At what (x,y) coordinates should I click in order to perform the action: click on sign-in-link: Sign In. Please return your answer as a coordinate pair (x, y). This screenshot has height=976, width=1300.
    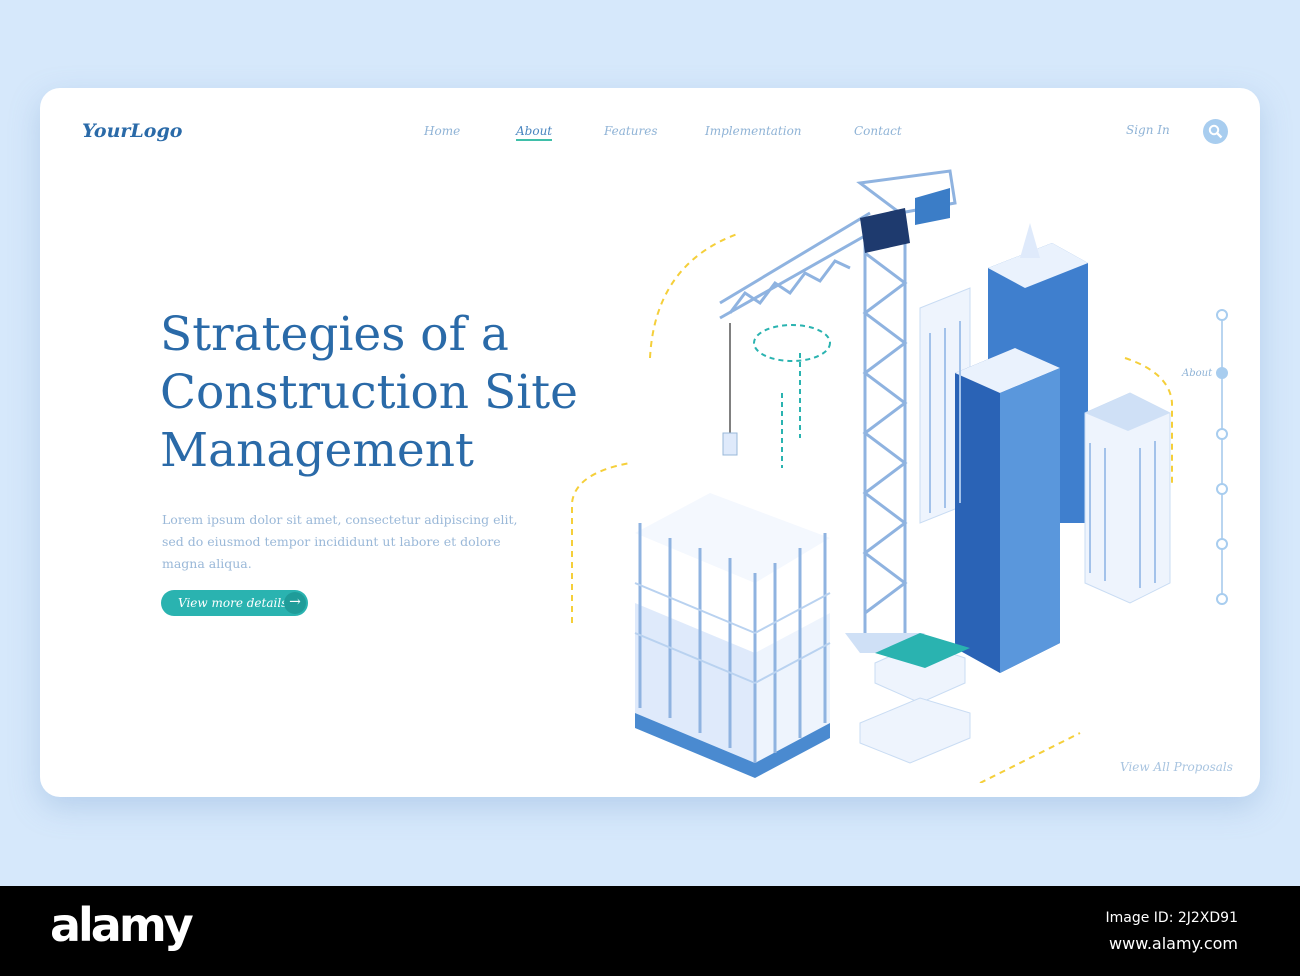
    Looking at the image, I should click on (1148, 130).